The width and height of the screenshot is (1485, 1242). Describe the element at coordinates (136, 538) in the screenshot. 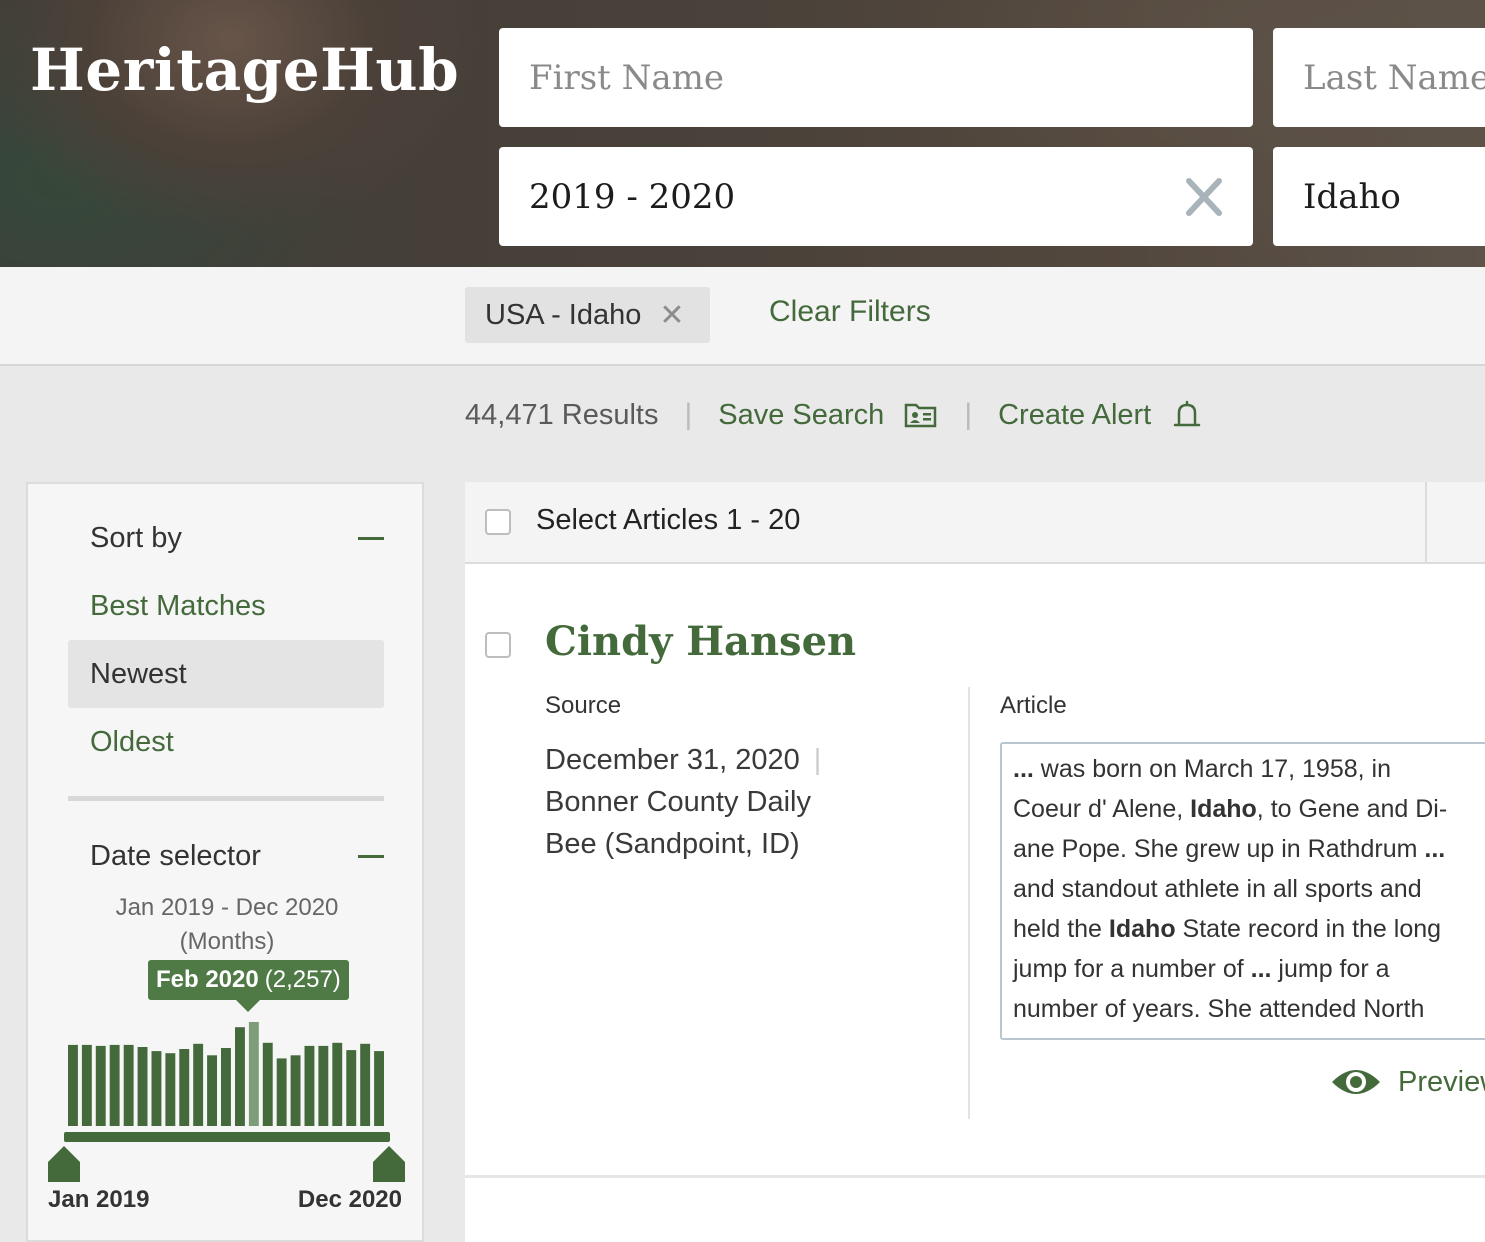

I see `sort-by-title: Sort by` at that location.